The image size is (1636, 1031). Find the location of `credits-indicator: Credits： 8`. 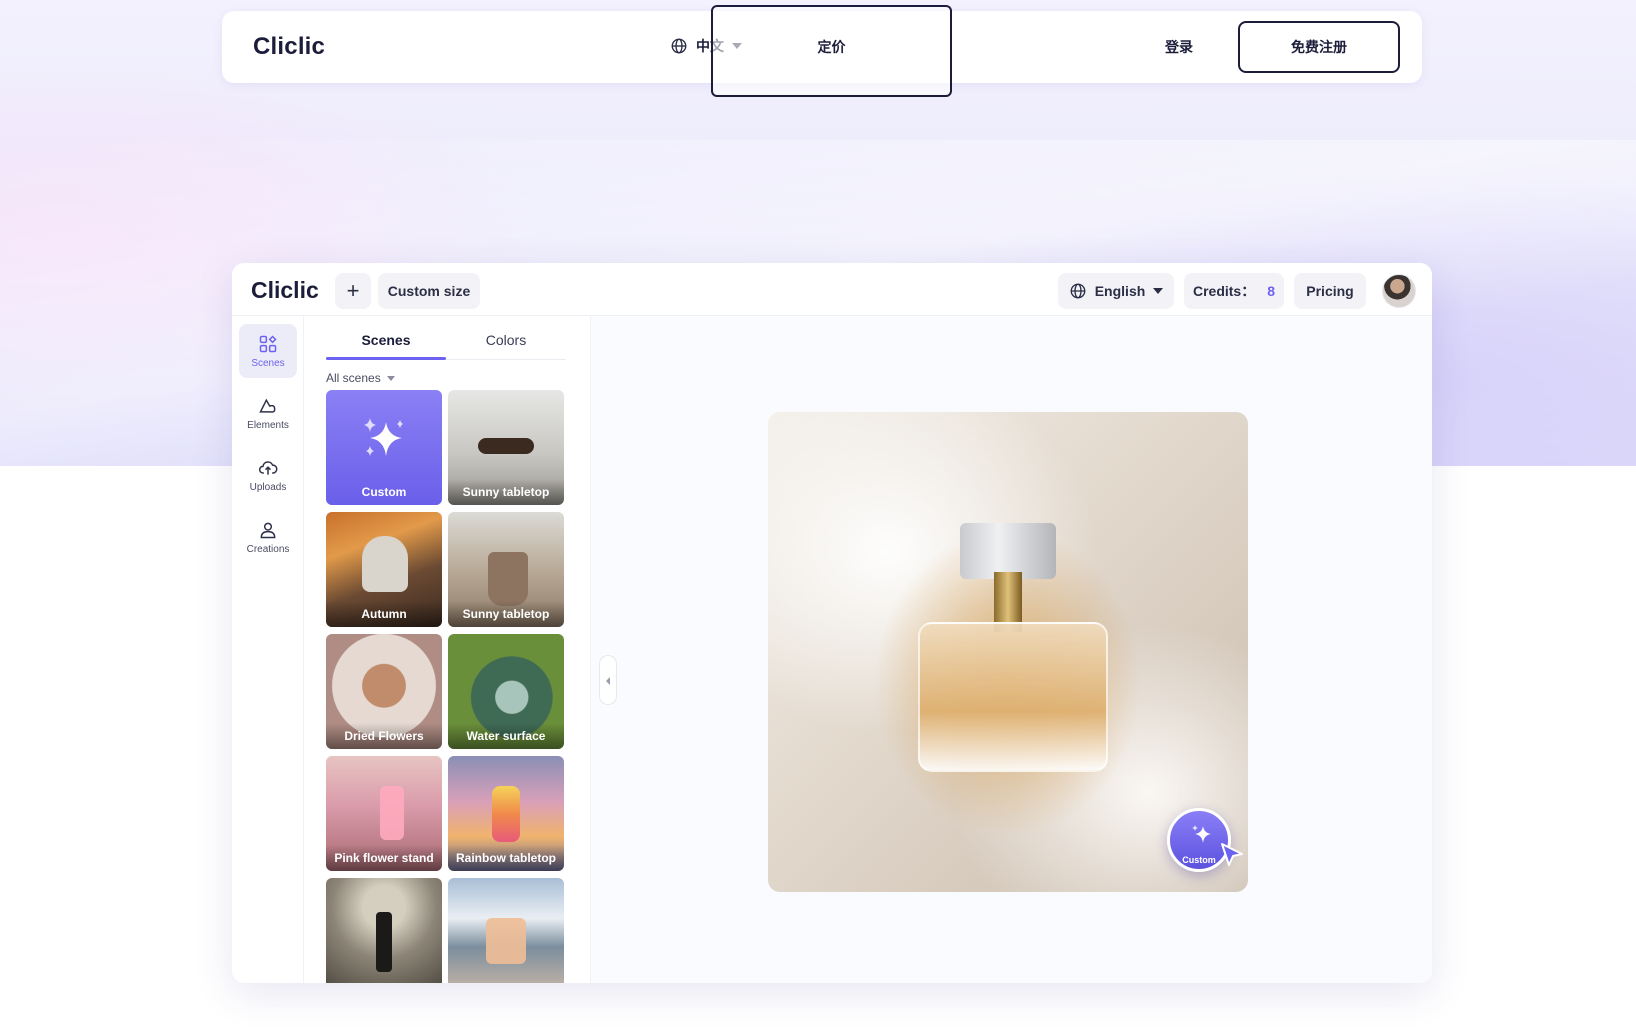

credits-indicator: Credits： 8 is located at coordinates (1234, 291).